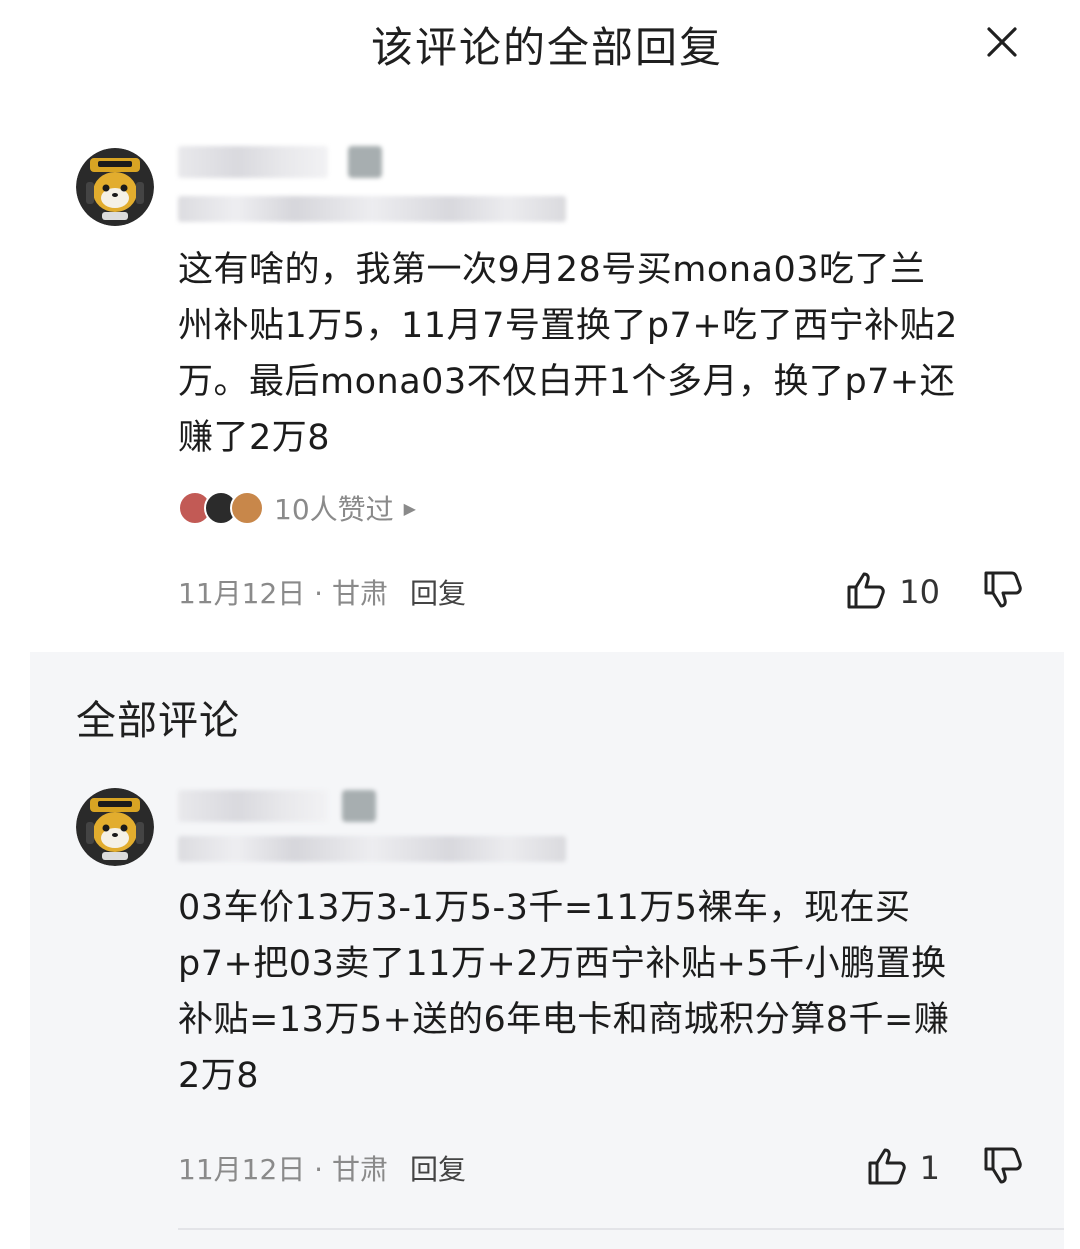 The height and width of the screenshot is (1249, 1080). What do you see at coordinates (1072, 624) in the screenshot?
I see `right-edge` at bounding box center [1072, 624].